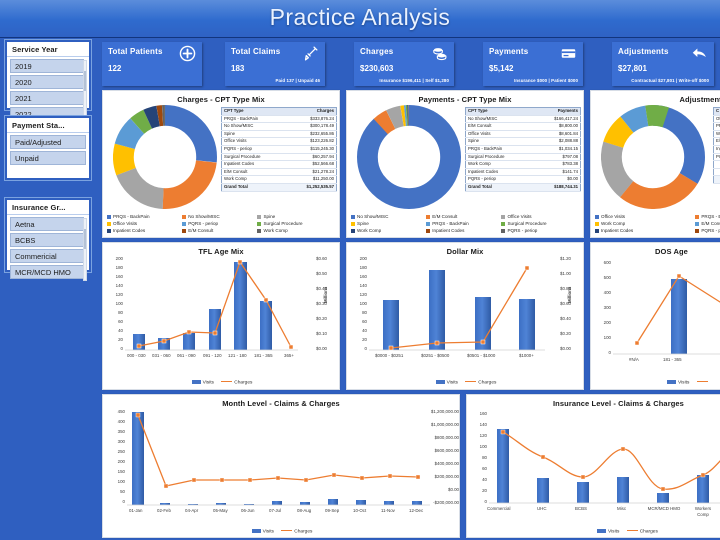  I want to click on kpi-title: Total Claims, so click(256, 51).